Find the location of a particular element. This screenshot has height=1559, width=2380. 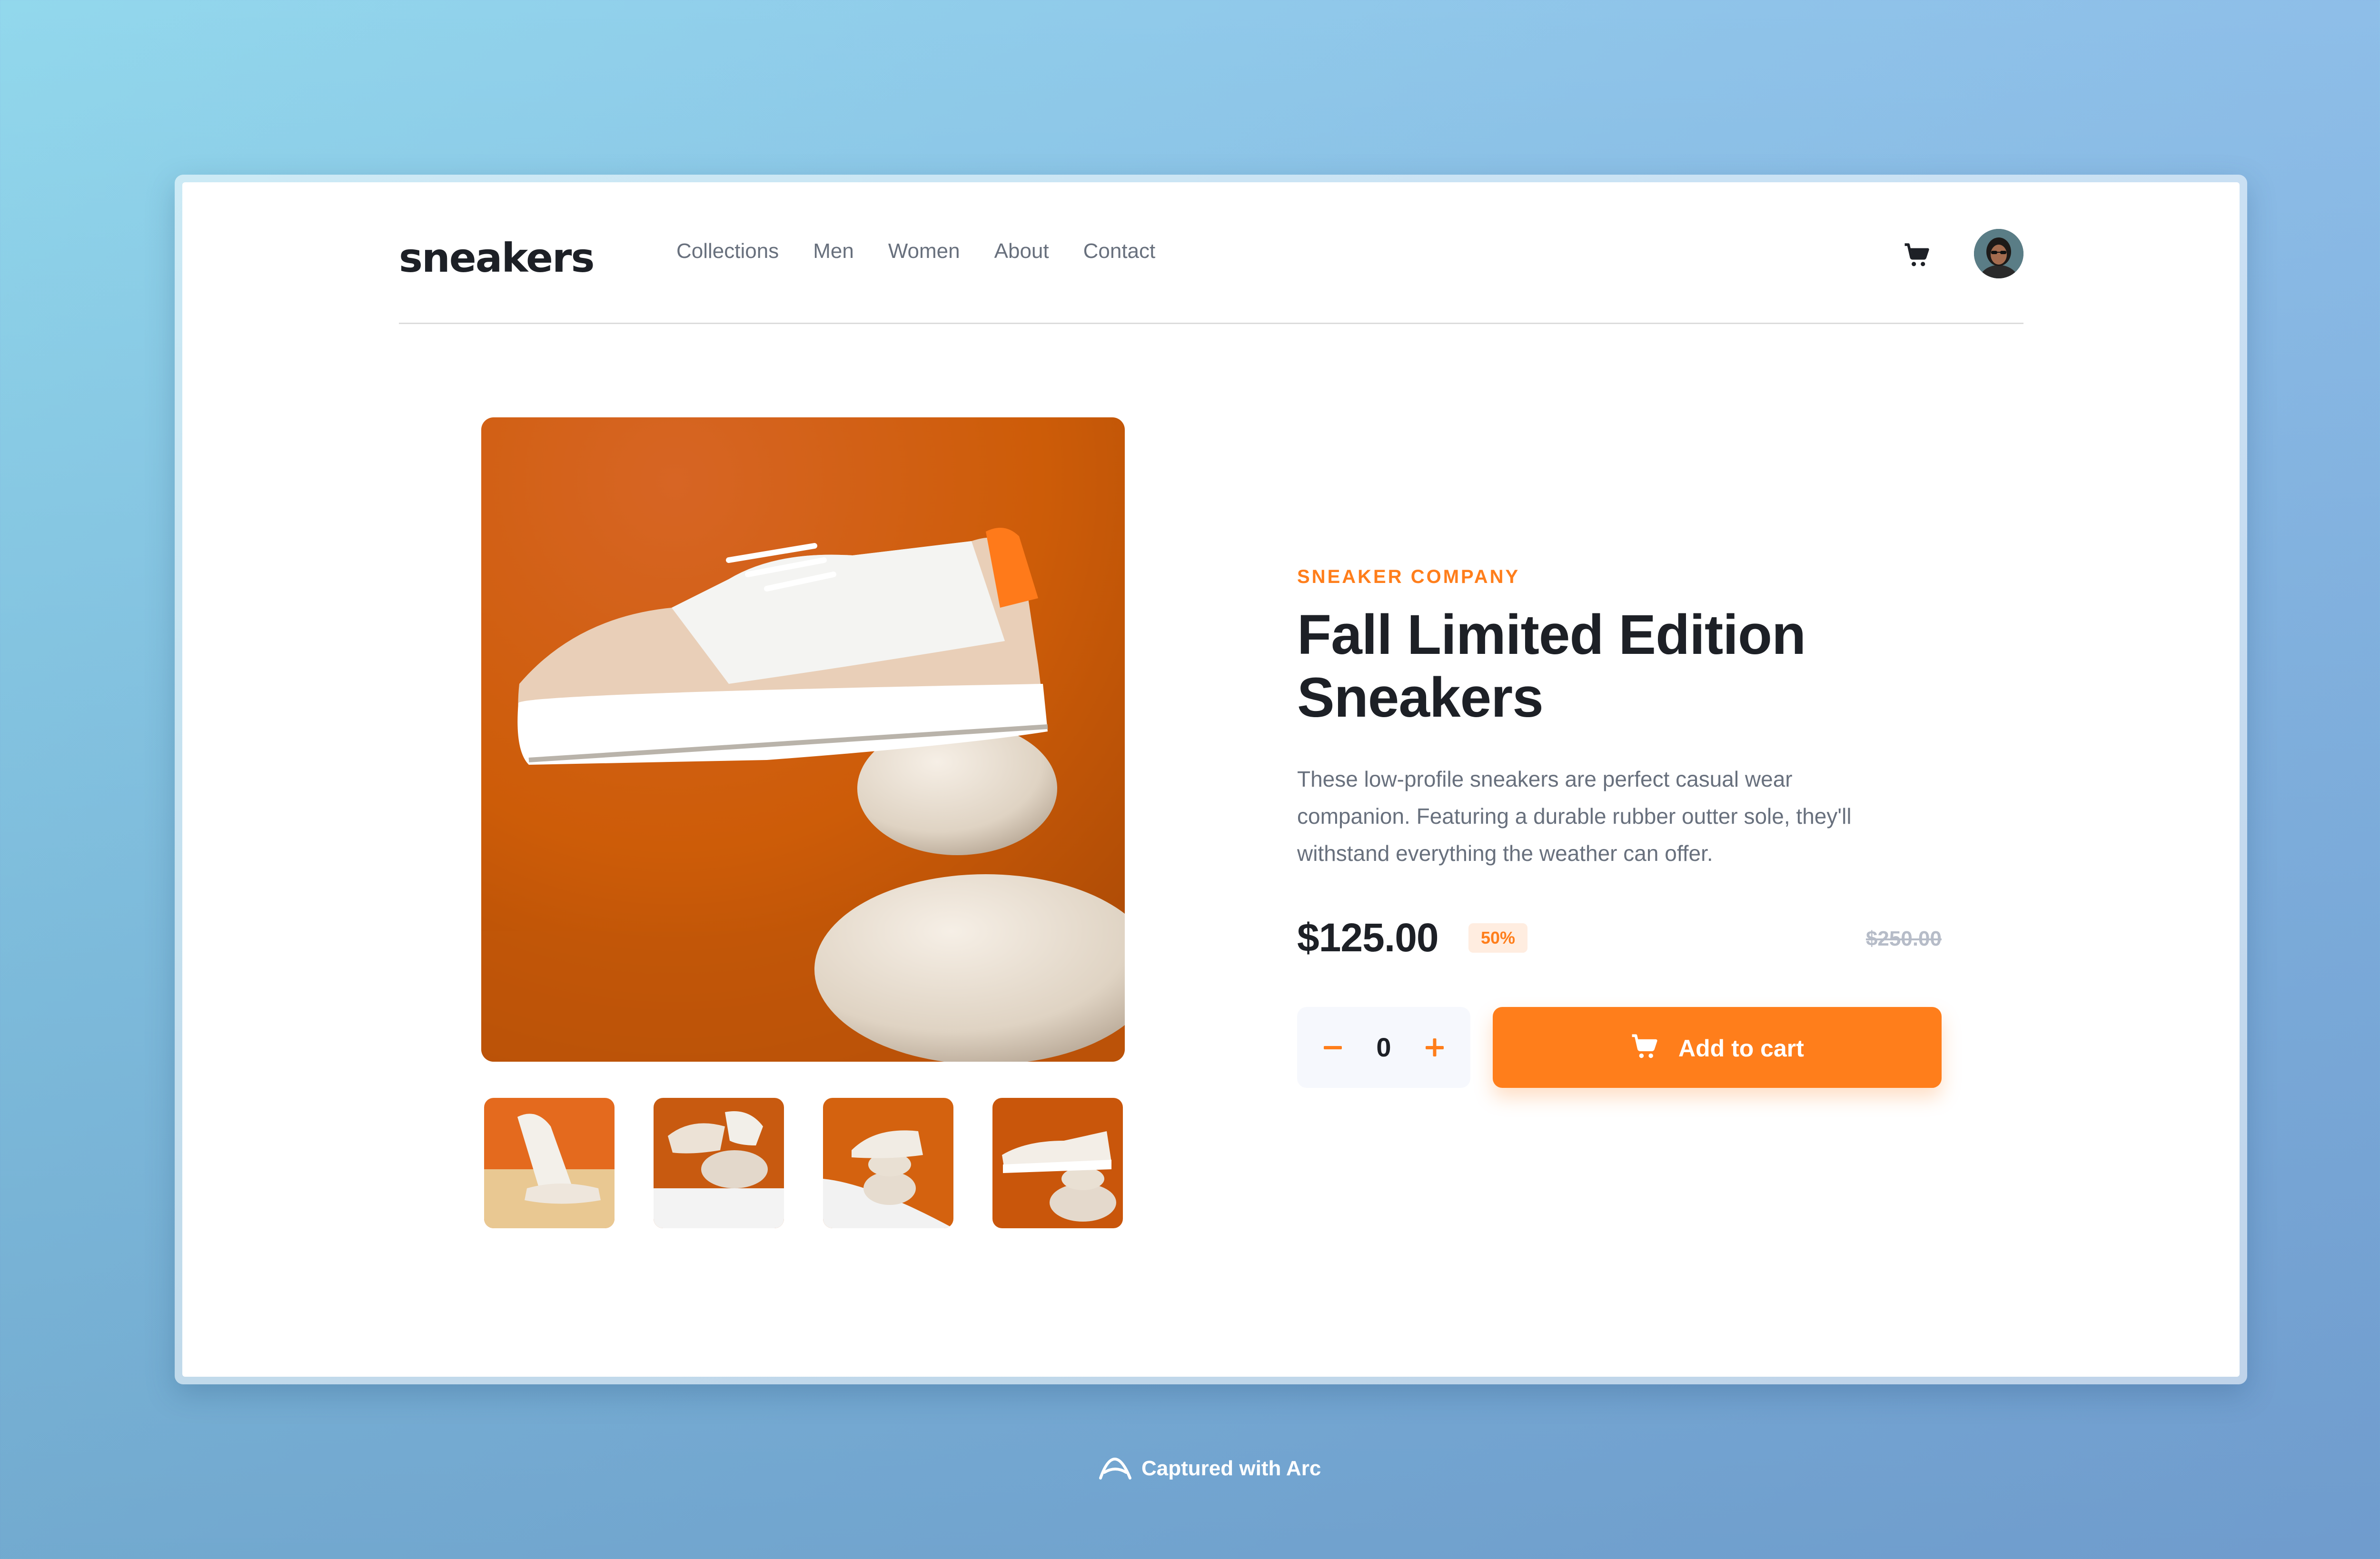

nav-item-about: About is located at coordinates (1022, 251).